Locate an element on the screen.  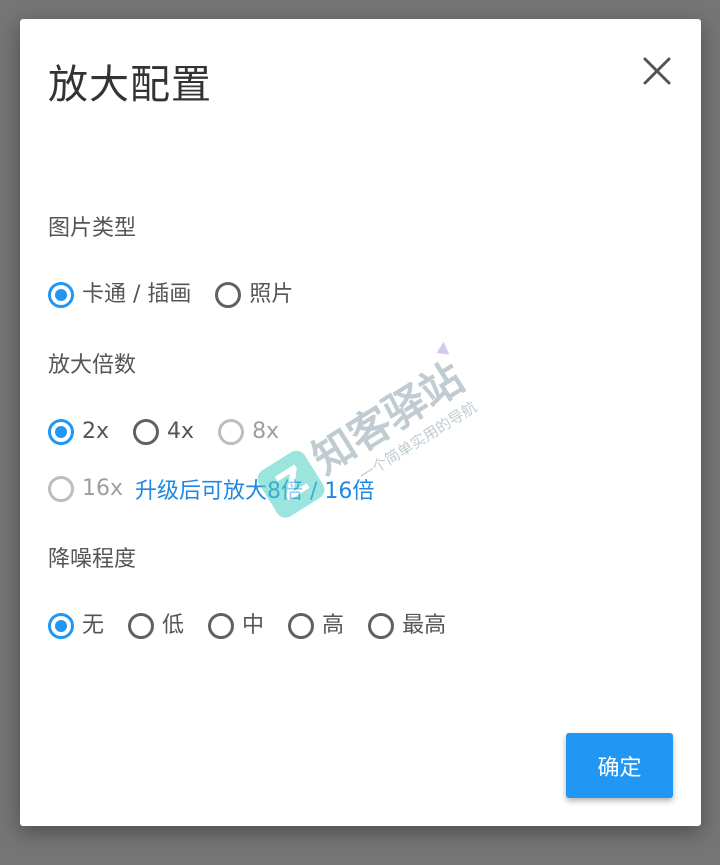
scale-label: 放大倍数 is located at coordinates (92, 365).